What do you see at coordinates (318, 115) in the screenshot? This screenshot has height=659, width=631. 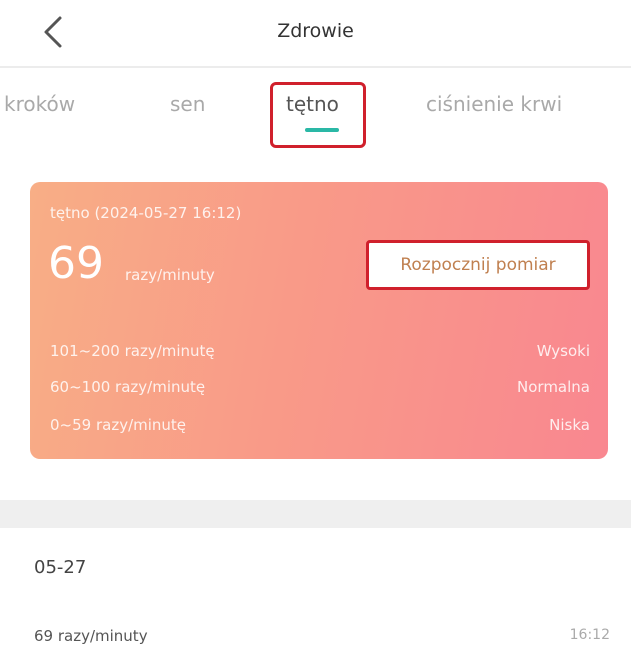 I see `tab-highlight-box` at bounding box center [318, 115].